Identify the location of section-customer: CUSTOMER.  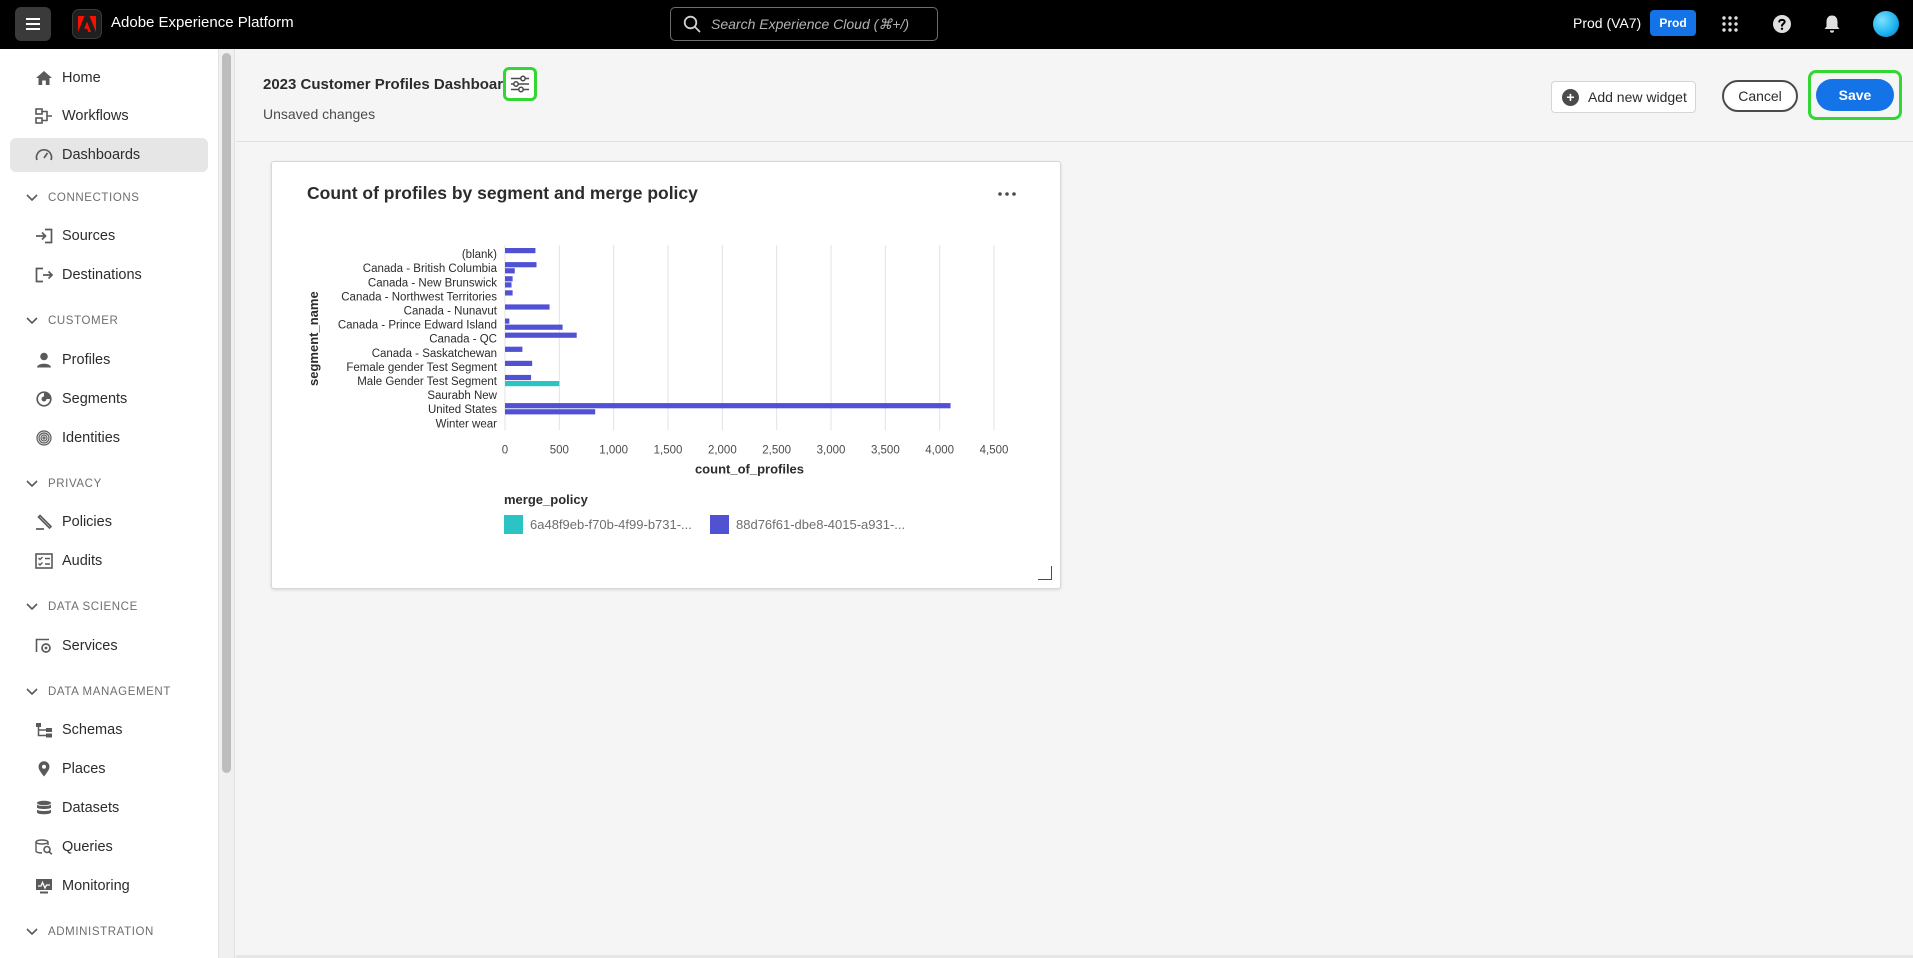
(71, 321).